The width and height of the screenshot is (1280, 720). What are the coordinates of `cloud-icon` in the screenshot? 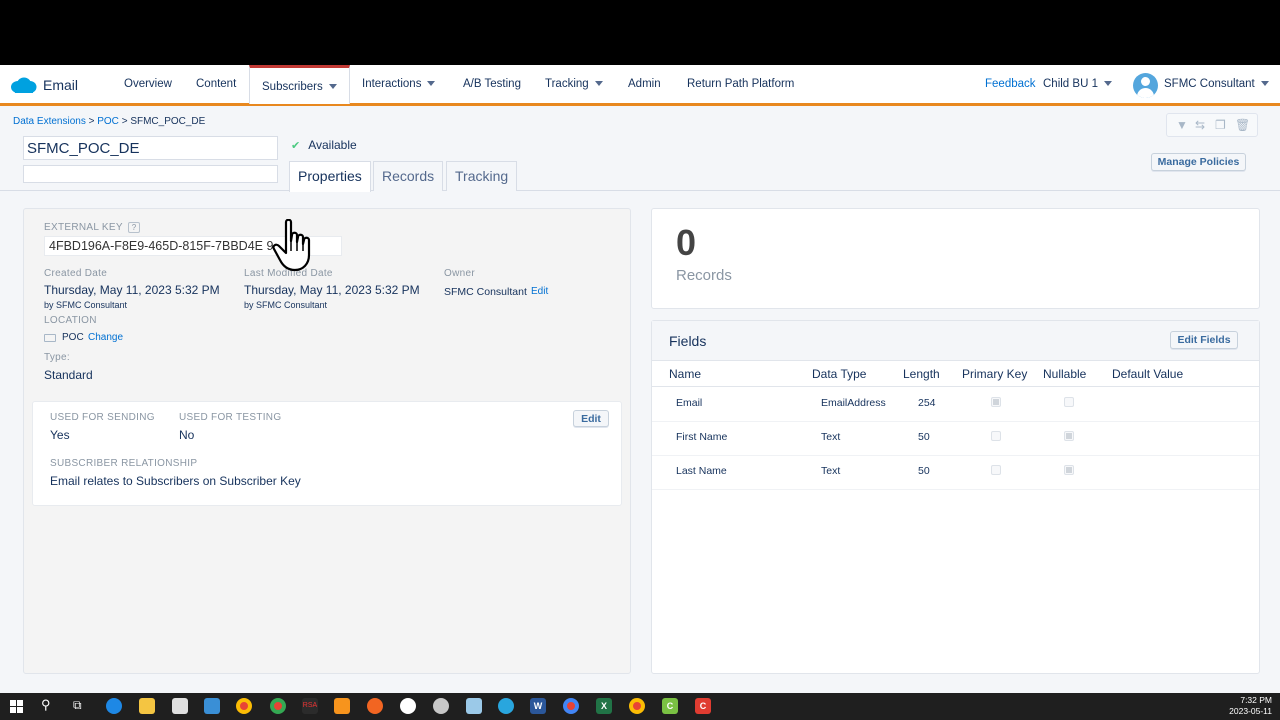 It's located at (506, 706).